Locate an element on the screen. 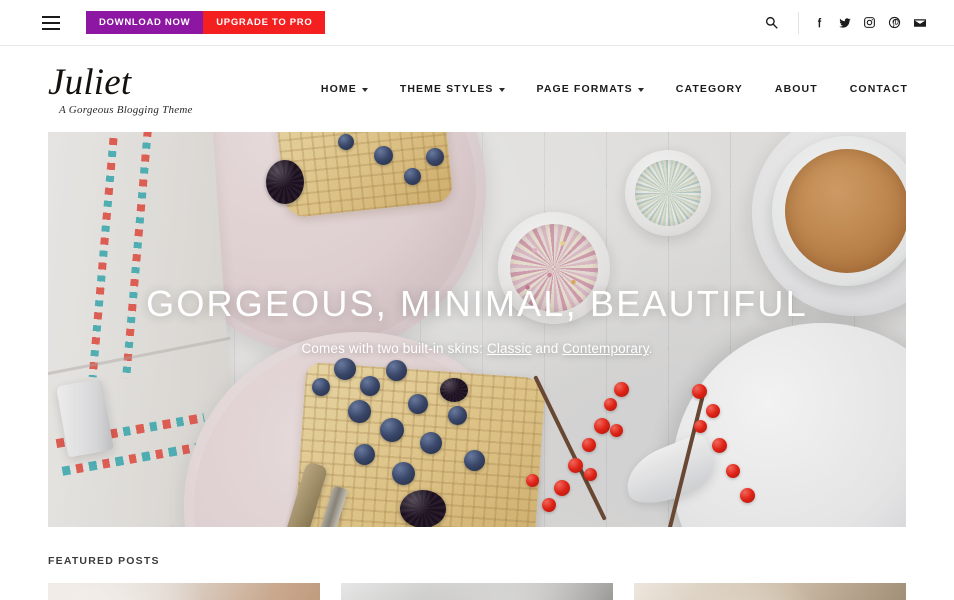 The height and width of the screenshot is (600, 954). nav-item-page-formats: PAGE FORMATS is located at coordinates (590, 89).